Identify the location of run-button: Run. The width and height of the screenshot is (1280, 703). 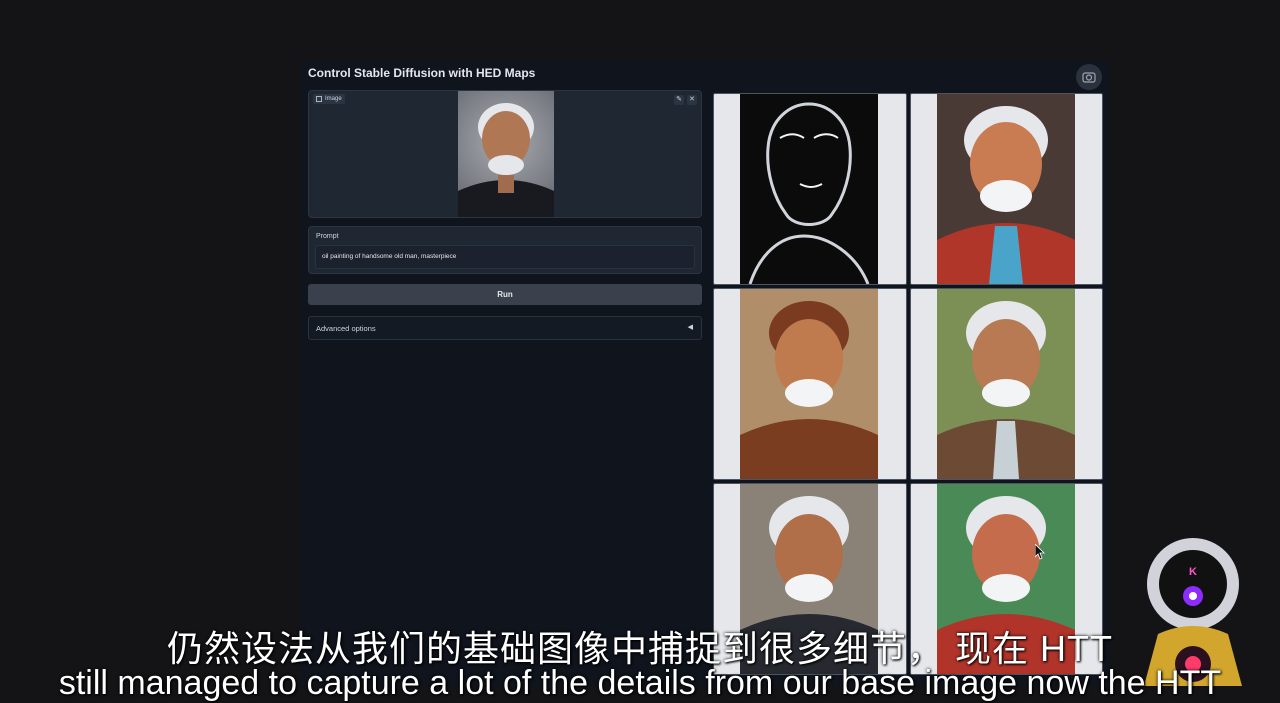
(505, 294).